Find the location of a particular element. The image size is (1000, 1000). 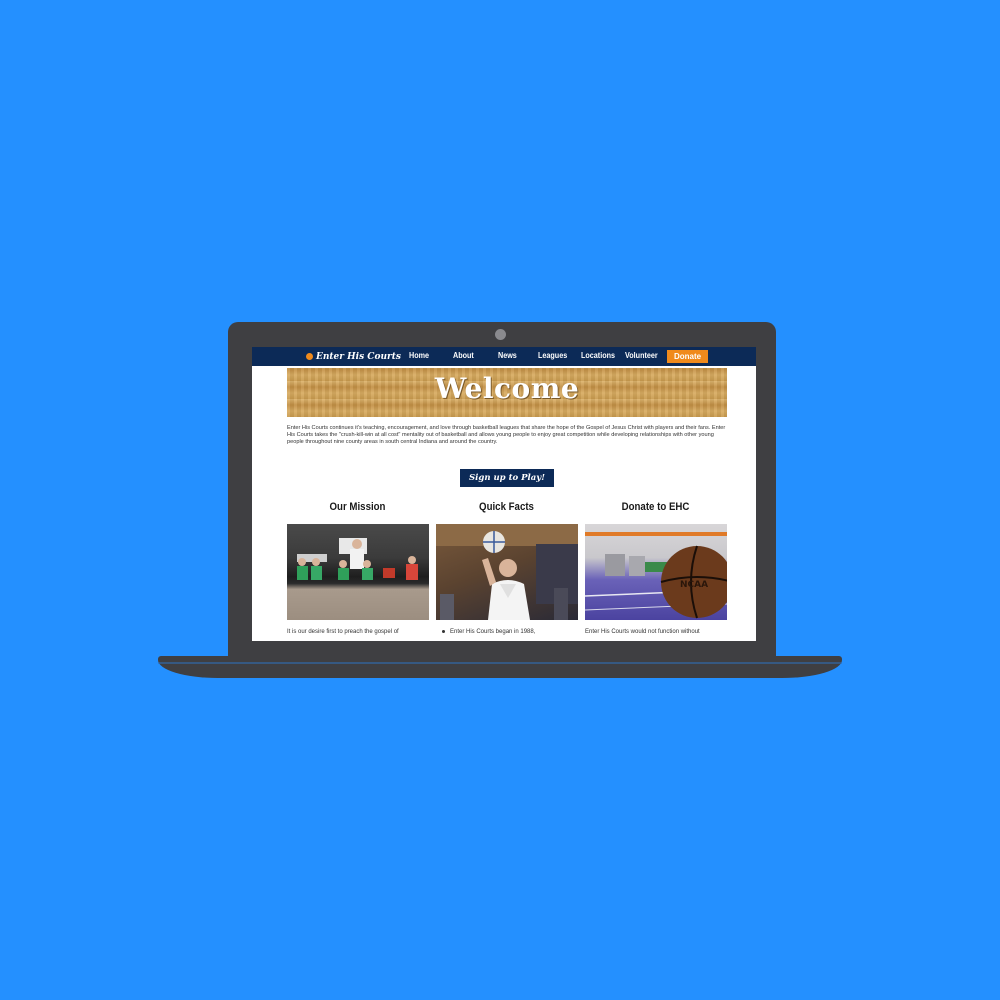

donate-photo: NCAA is located at coordinates (656, 572).